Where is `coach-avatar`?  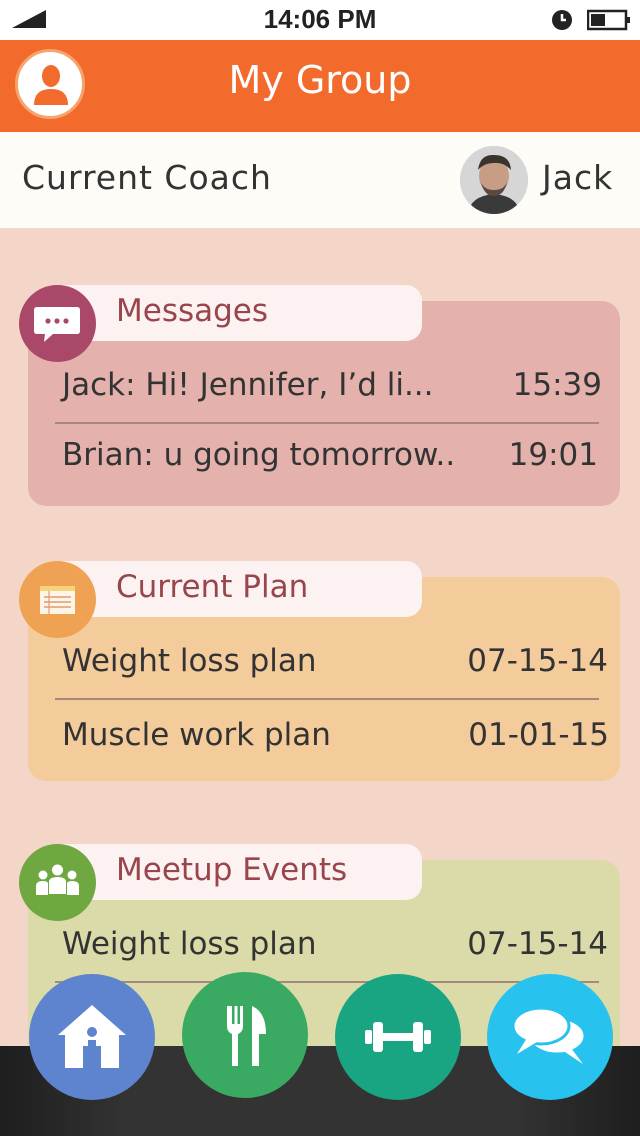
coach-avatar is located at coordinates (494, 180).